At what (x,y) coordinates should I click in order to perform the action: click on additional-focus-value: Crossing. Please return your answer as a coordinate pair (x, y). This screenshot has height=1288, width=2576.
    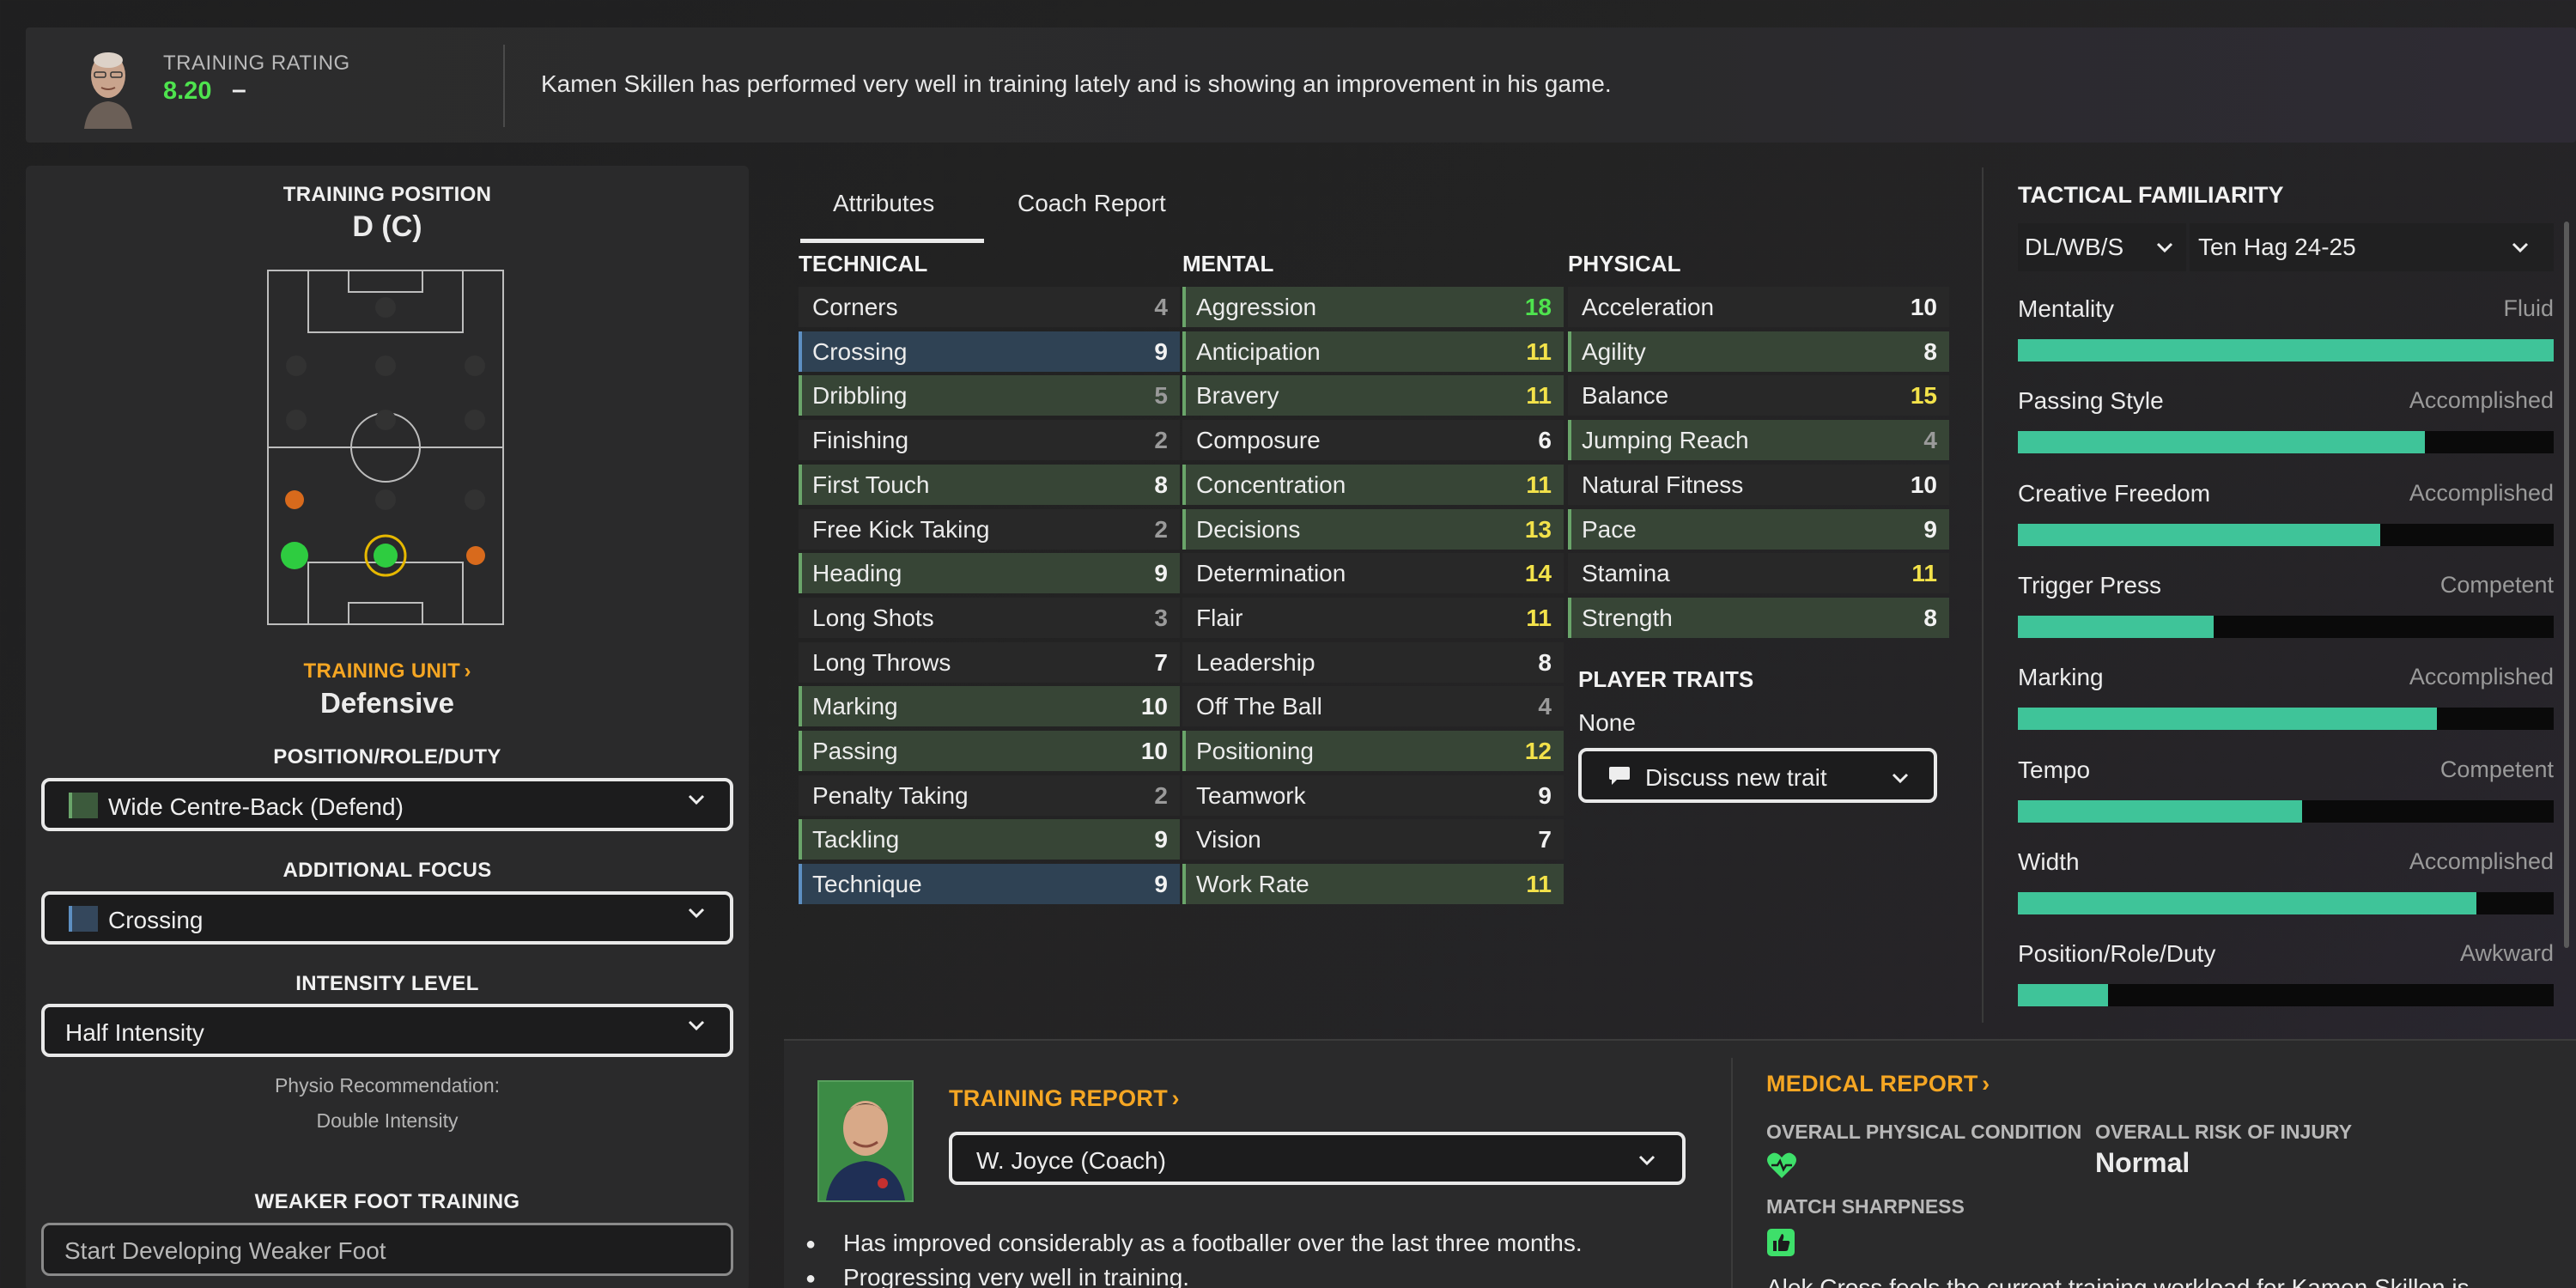
    Looking at the image, I should click on (156, 920).